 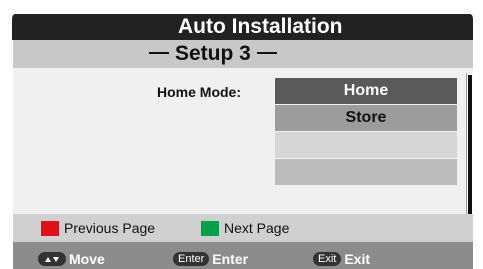 I want to click on nav-bar: Move Enter Enter Exit Exit, so click(x=243, y=255).